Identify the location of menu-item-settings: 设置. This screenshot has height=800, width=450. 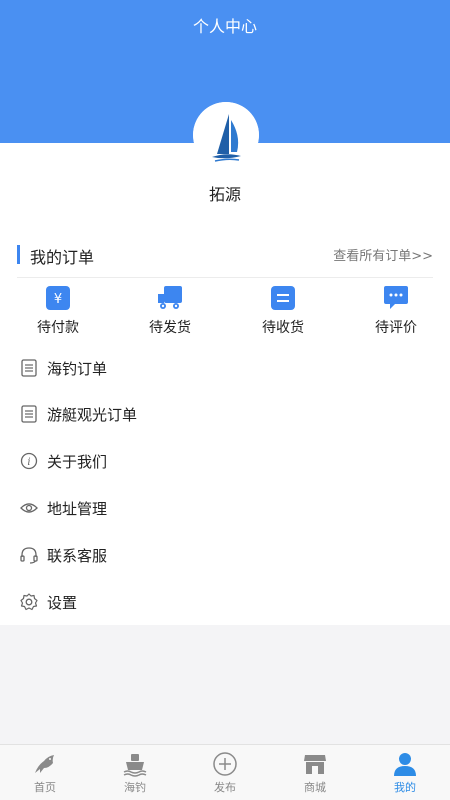
(225, 602).